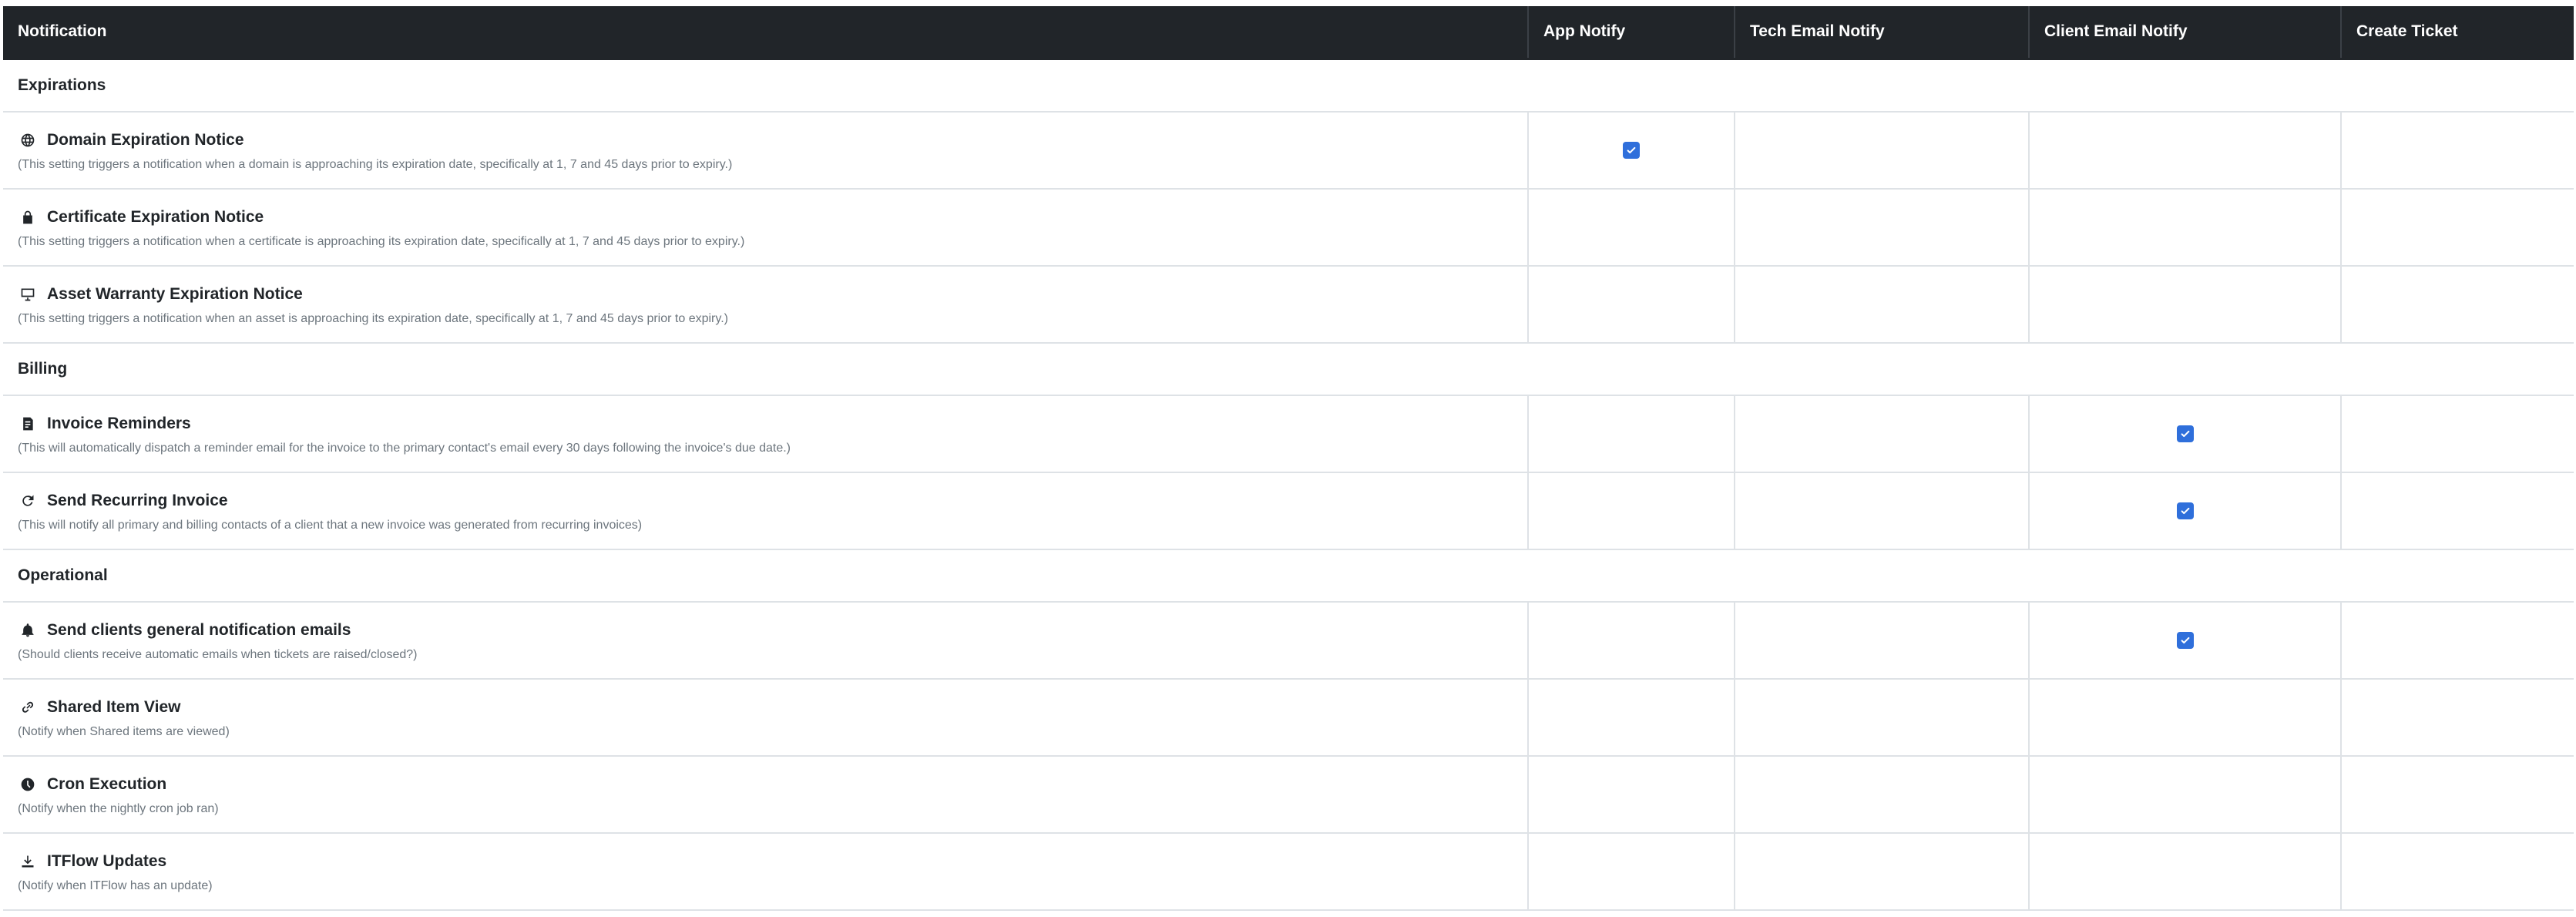  I want to click on notification-title: Send Recurring Invoice, so click(137, 500).